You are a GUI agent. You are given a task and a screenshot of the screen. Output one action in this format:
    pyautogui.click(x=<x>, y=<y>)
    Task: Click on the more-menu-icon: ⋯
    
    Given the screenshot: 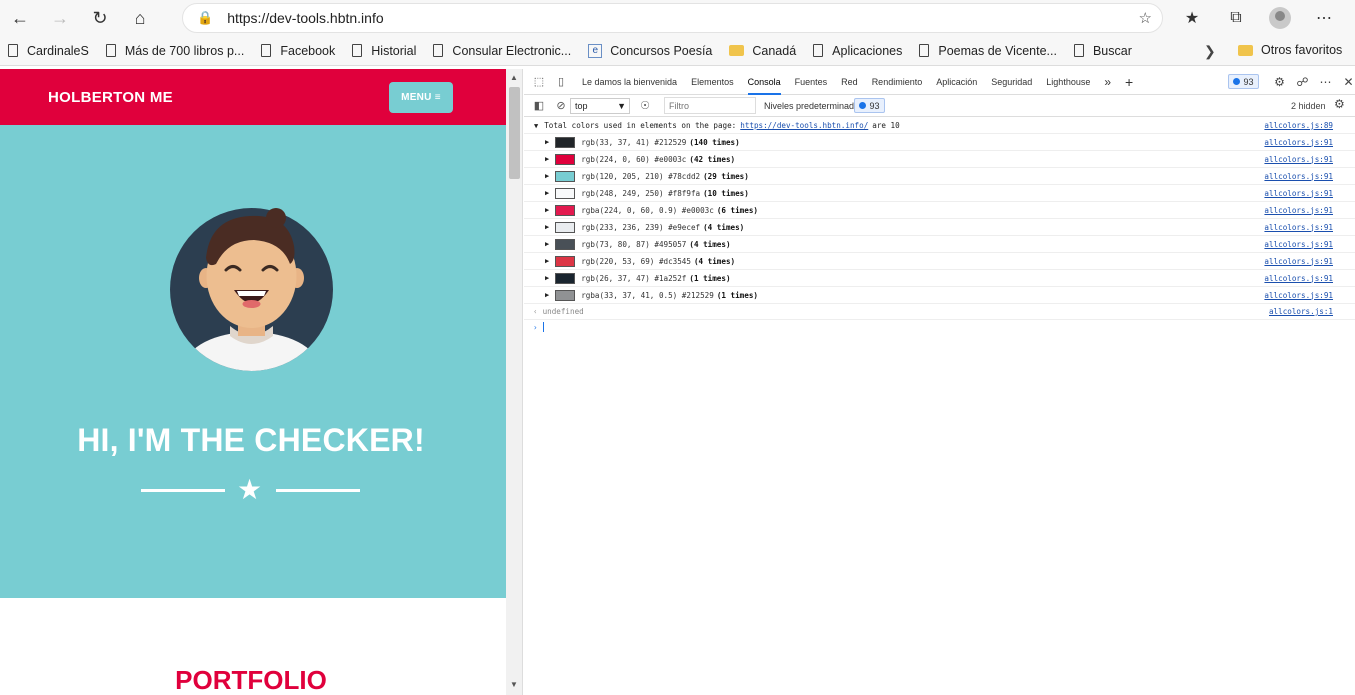 What is the action you would take?
    pyautogui.click(x=1324, y=18)
    